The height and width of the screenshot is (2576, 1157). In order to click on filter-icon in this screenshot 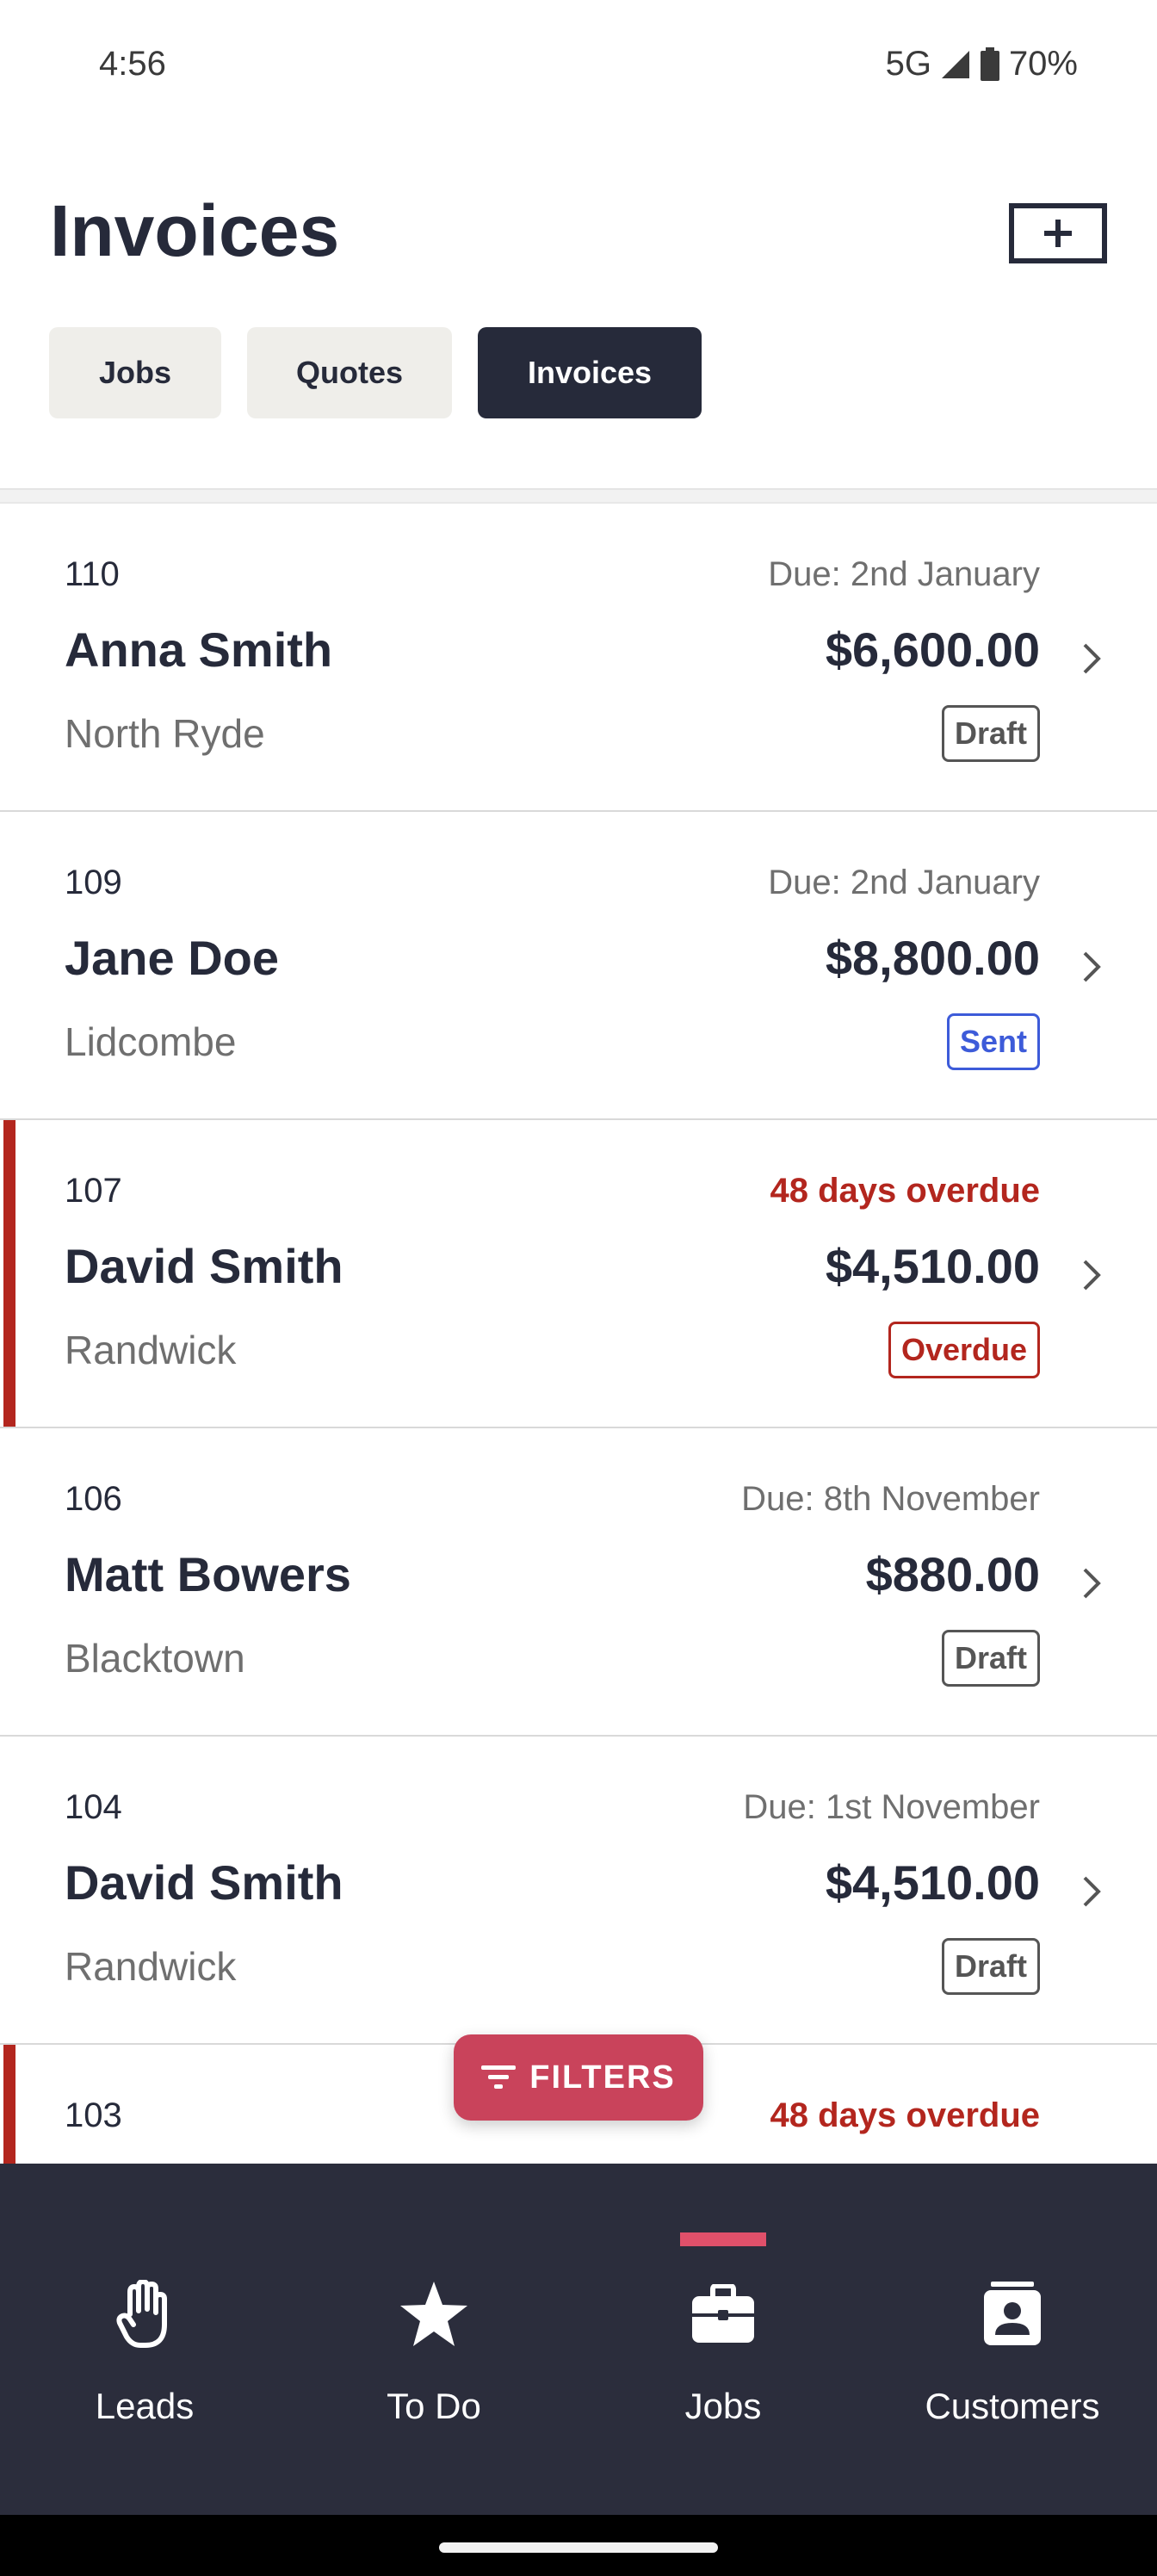, I will do `click(499, 2077)`.